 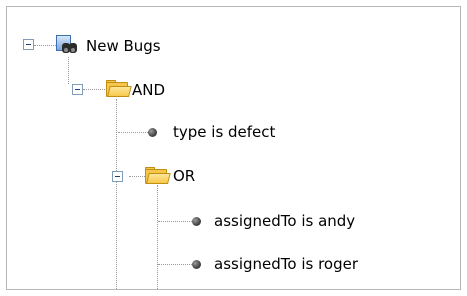 What do you see at coordinates (284, 221) in the screenshot?
I see `node-label: assignedTo is andy` at bounding box center [284, 221].